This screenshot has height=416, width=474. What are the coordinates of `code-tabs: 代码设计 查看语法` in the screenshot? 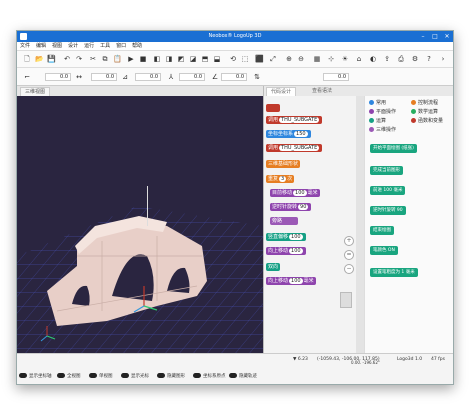 It's located at (358, 92).